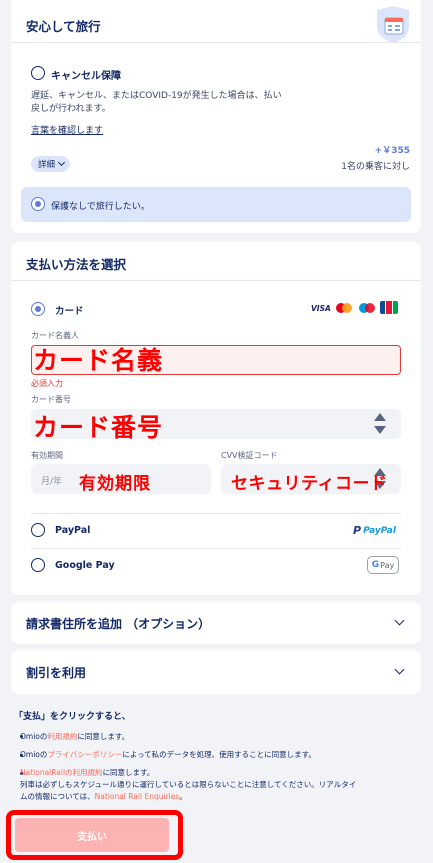  I want to click on paypal-radio, so click(38, 530).